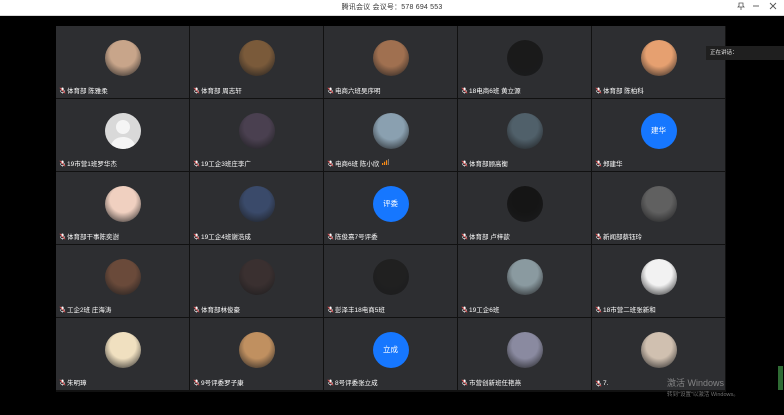 The image size is (784, 415). What do you see at coordinates (93, 237) in the screenshot?
I see `participant-name-label: 体育部干事陈奕澍` at bounding box center [93, 237].